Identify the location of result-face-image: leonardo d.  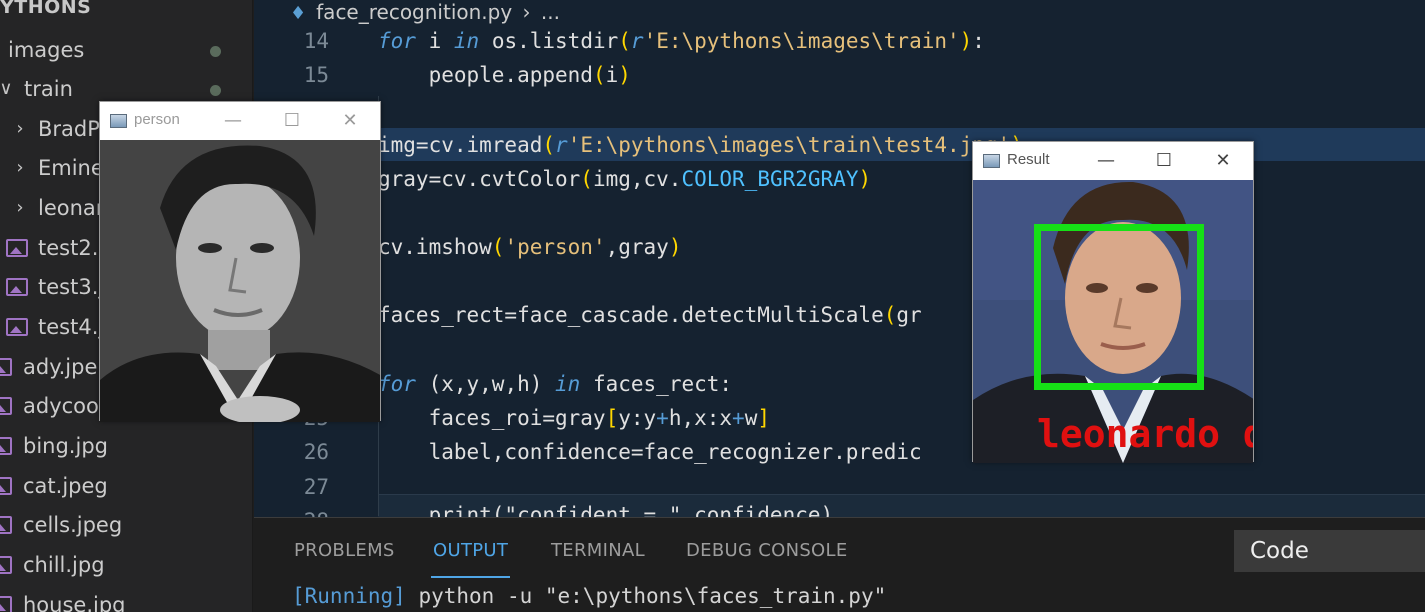
(1113, 321).